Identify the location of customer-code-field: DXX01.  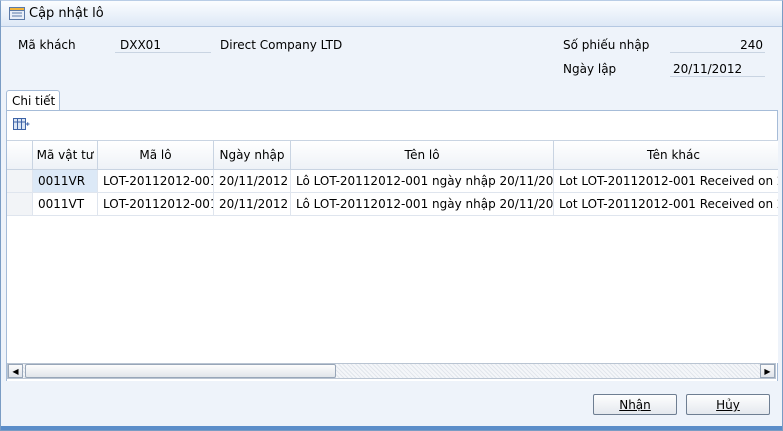
(140, 45).